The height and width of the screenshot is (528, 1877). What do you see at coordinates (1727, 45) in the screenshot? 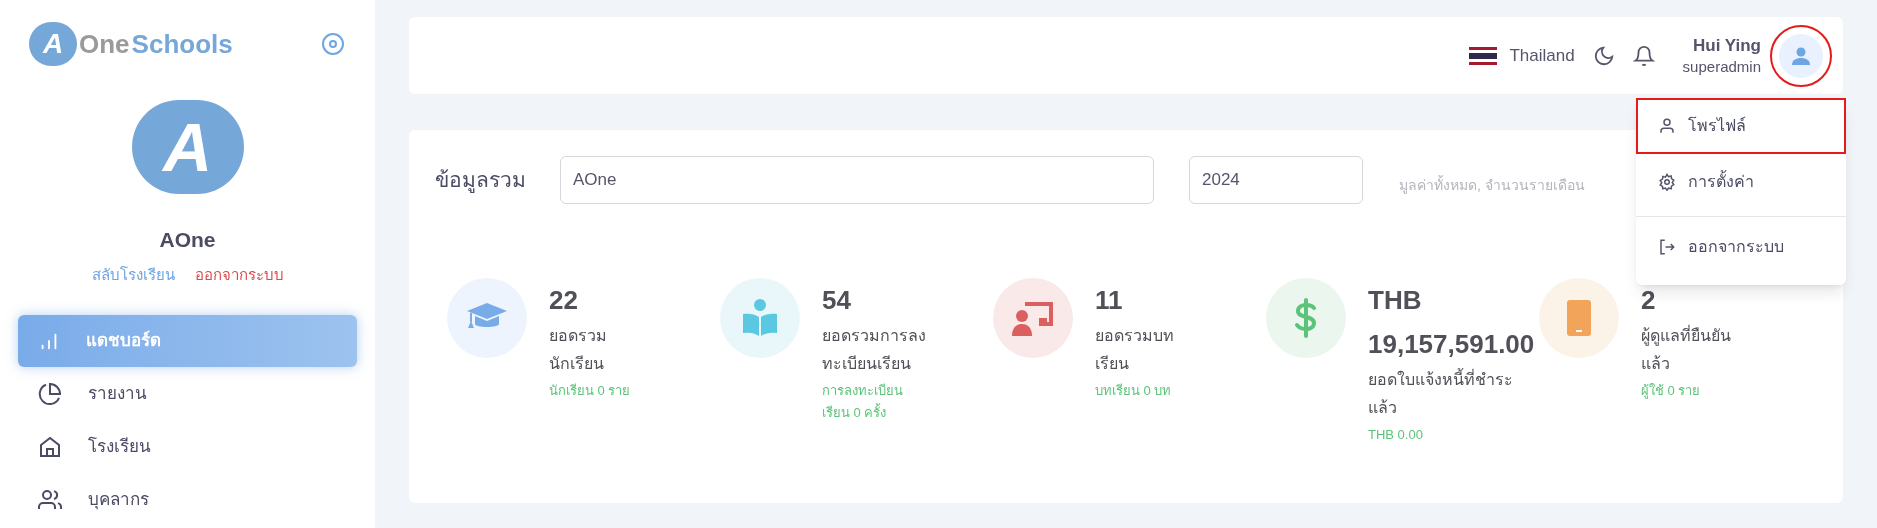
I see `user-name: Hui Ying` at bounding box center [1727, 45].